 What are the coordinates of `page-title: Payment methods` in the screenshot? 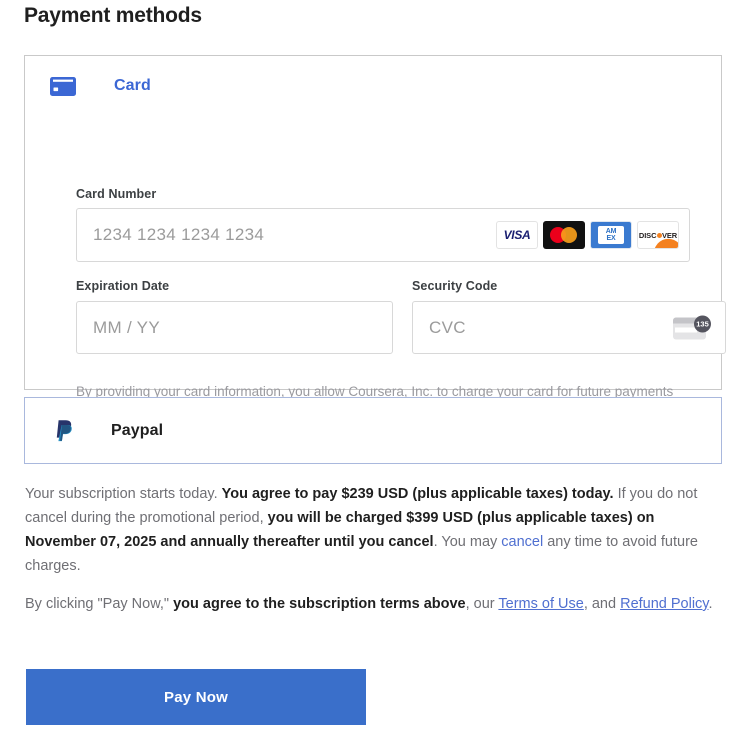 It's located at (113, 15).